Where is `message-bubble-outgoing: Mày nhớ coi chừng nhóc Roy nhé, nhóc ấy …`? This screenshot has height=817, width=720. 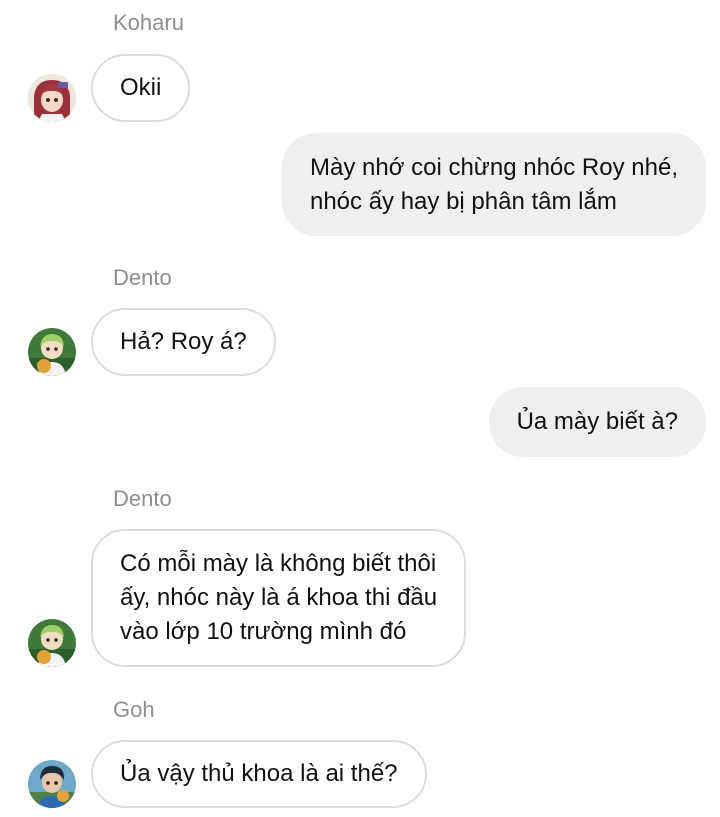 message-bubble-outgoing: Mày nhớ coi chừng nhóc Roy nhé, nhóc ấy … is located at coordinates (493, 184).